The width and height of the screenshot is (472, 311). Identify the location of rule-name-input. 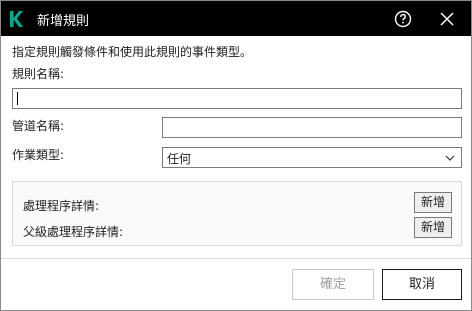
(237, 98).